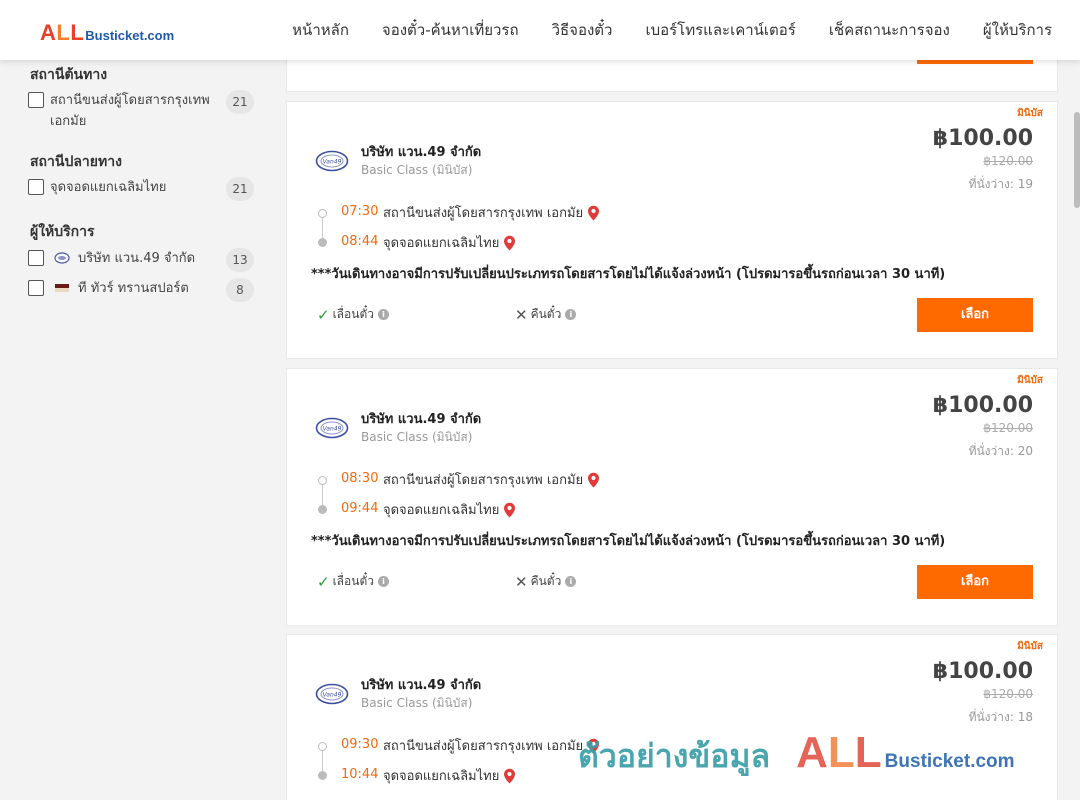 This screenshot has width=1080, height=800. What do you see at coordinates (76, 162) in the screenshot?
I see `destination-filter-title: สถานีปลายทาง` at bounding box center [76, 162].